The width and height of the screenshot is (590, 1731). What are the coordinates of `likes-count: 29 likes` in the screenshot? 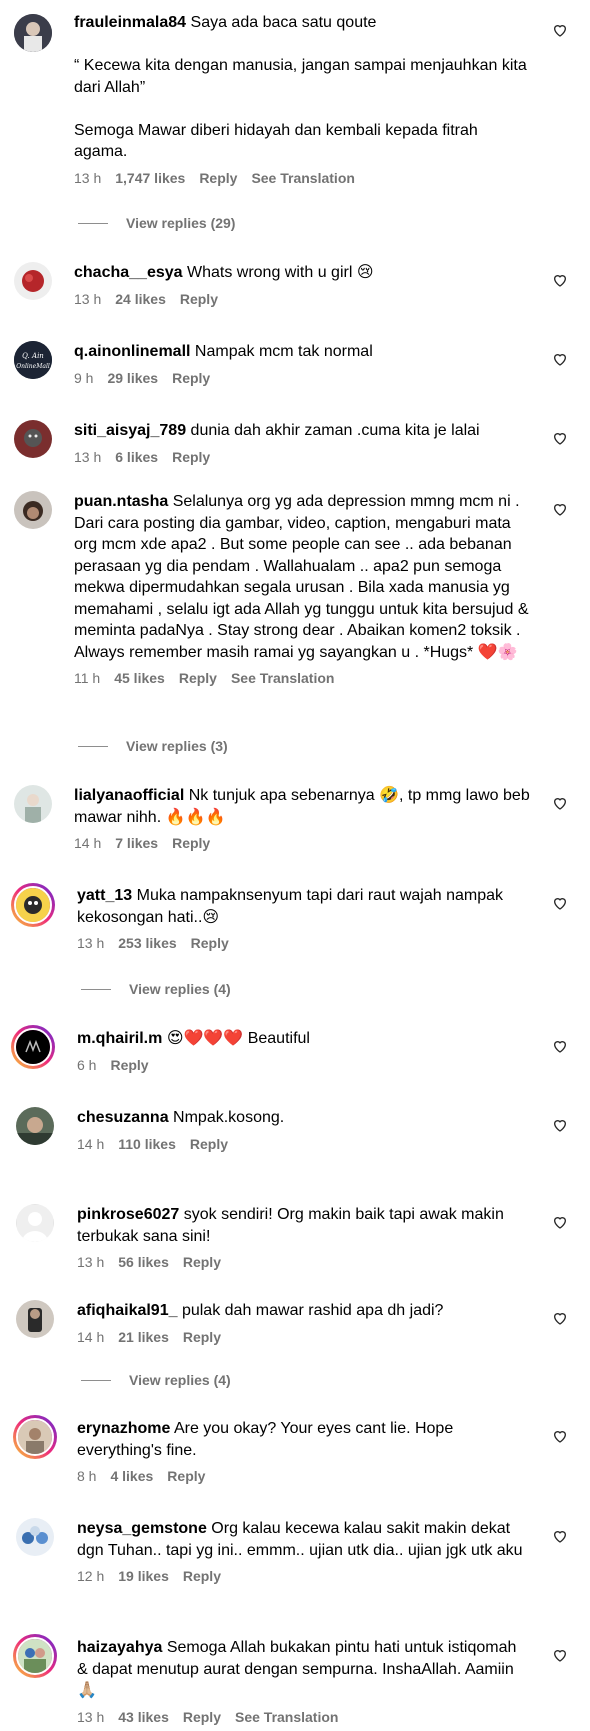 It's located at (132, 378).